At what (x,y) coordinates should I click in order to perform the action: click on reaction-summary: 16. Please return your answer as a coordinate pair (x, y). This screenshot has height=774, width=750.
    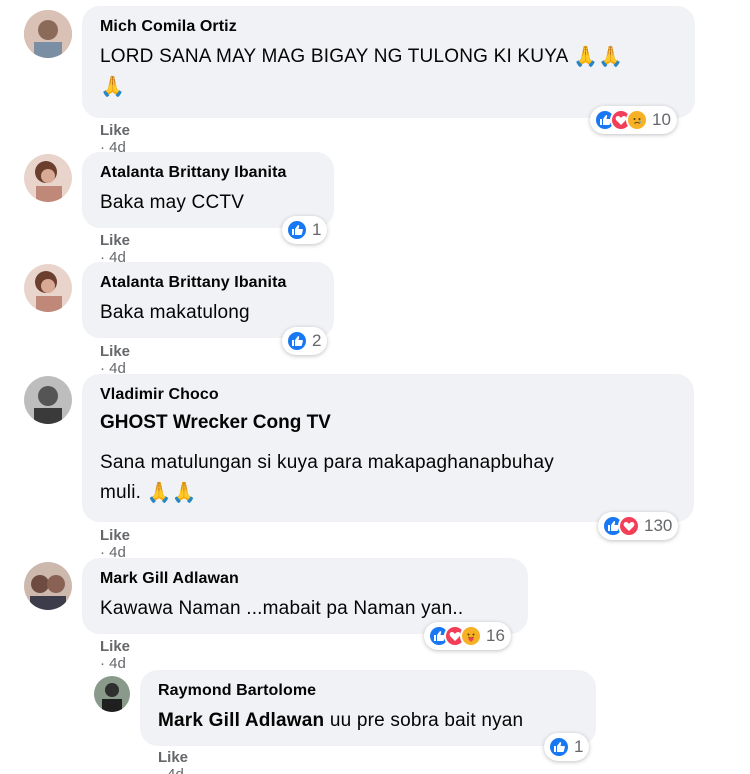
    Looking at the image, I should click on (467, 636).